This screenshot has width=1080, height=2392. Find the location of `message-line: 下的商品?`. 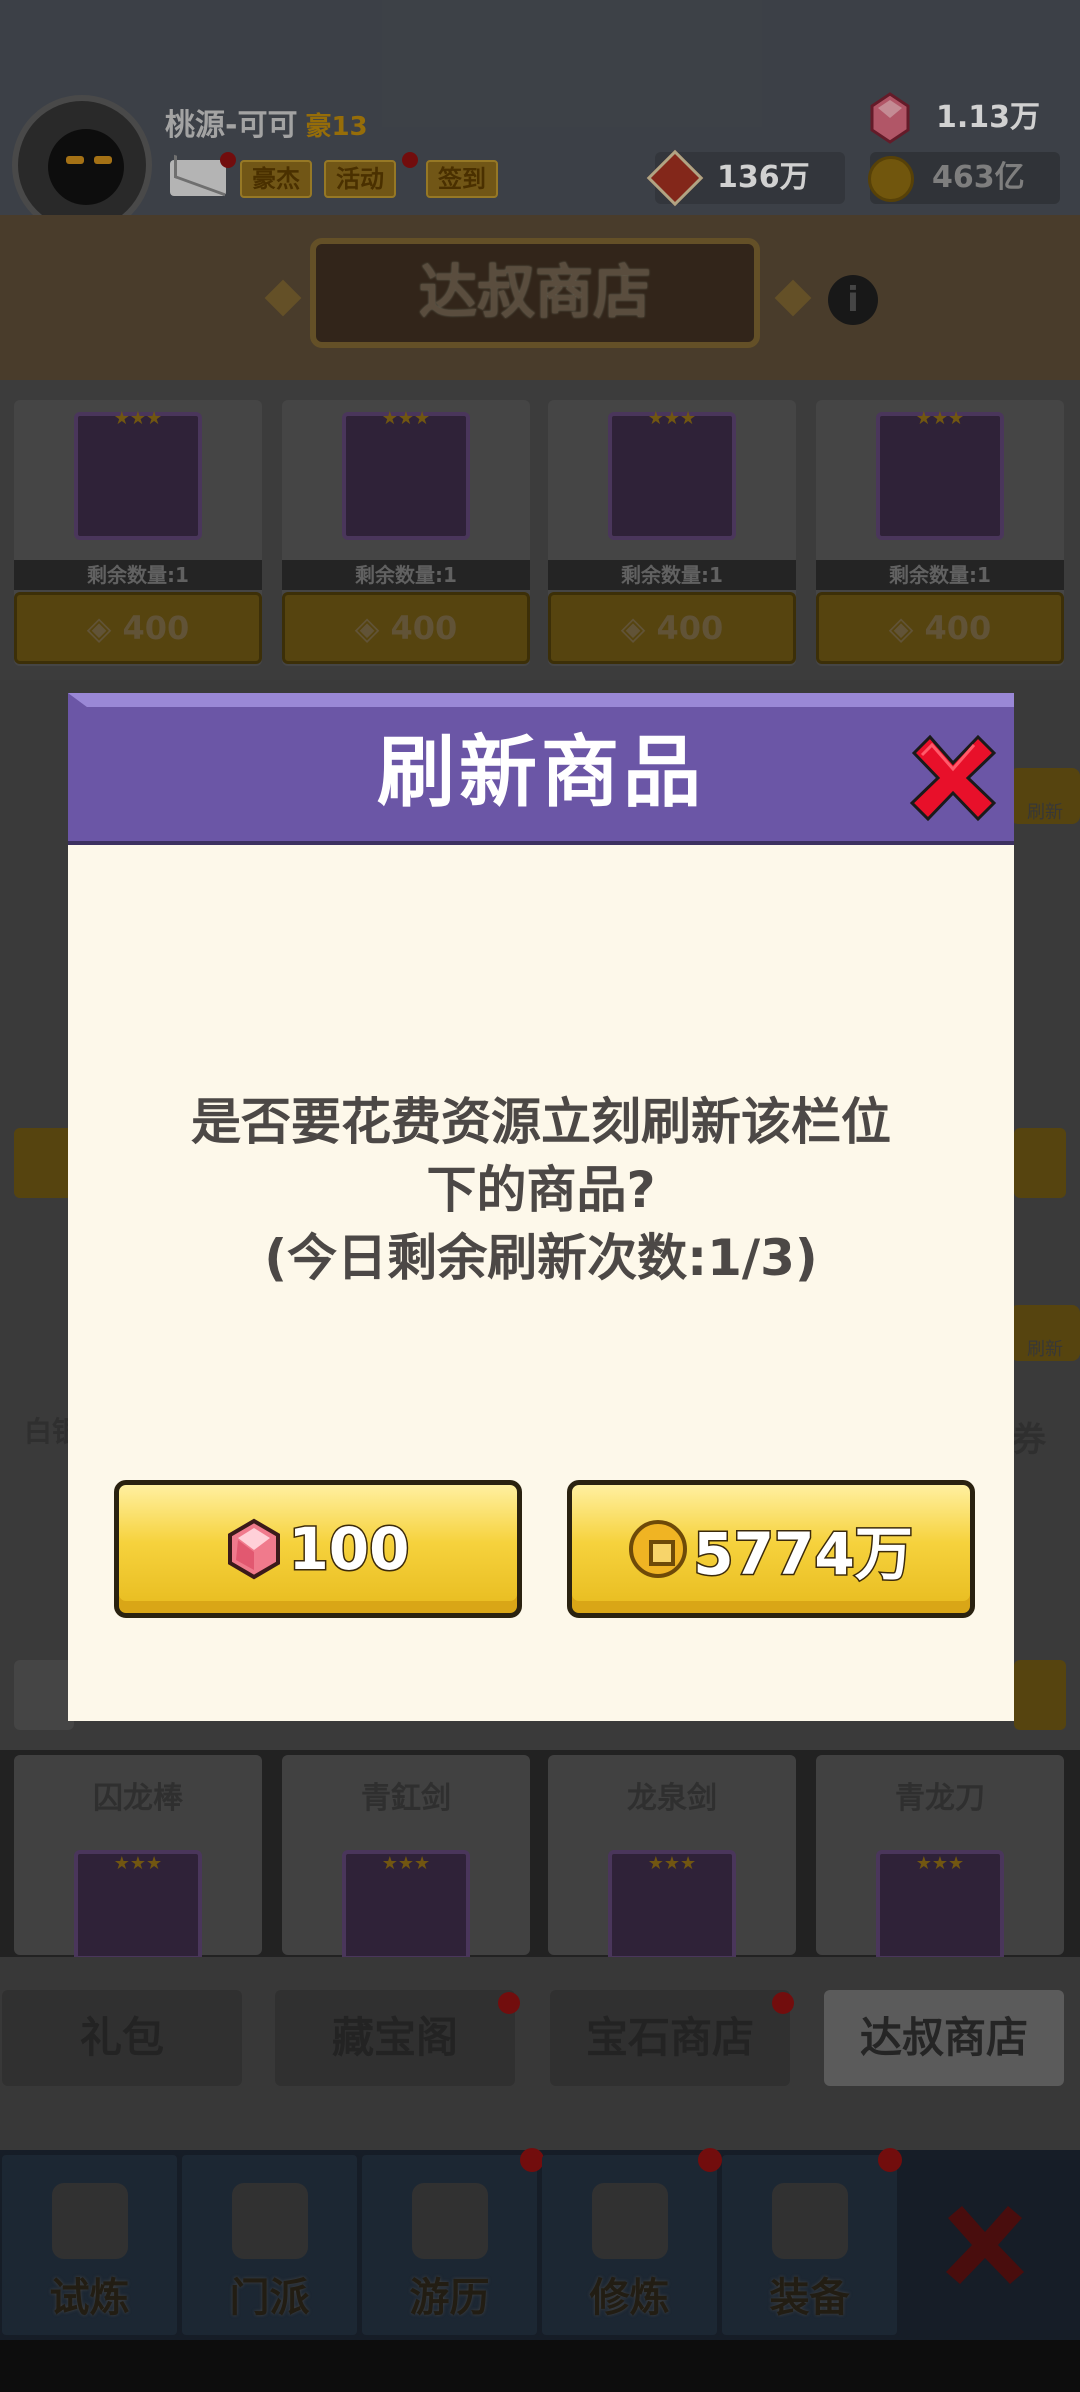

message-line: 下的商品? is located at coordinates (541, 1190).